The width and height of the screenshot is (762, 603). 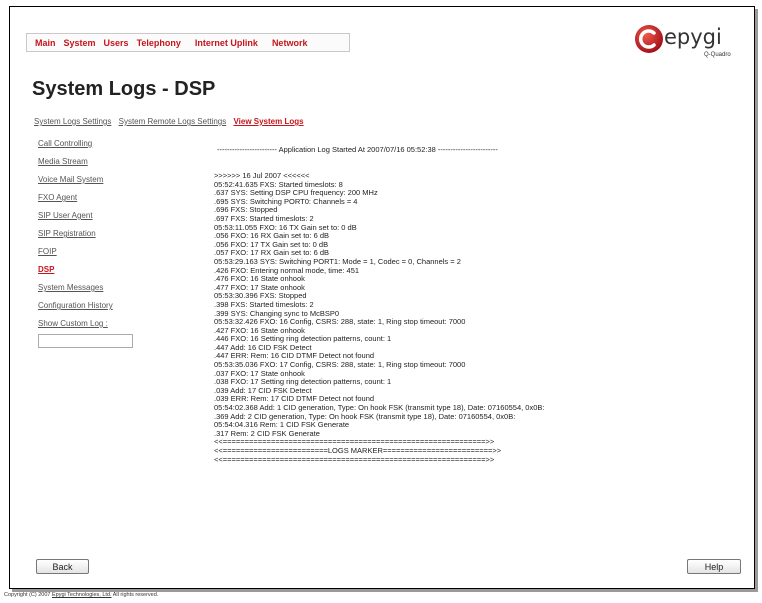 I want to click on help-button: Help, so click(x=714, y=566).